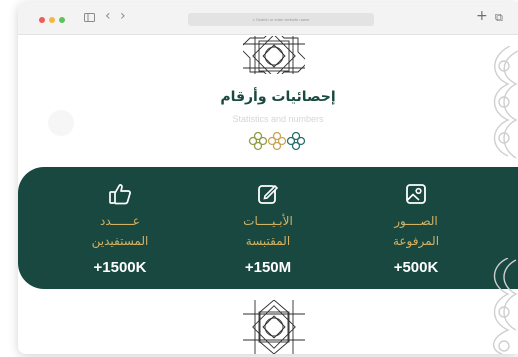 The width and height of the screenshot is (518, 357). I want to click on edit-icon, so click(268, 194).